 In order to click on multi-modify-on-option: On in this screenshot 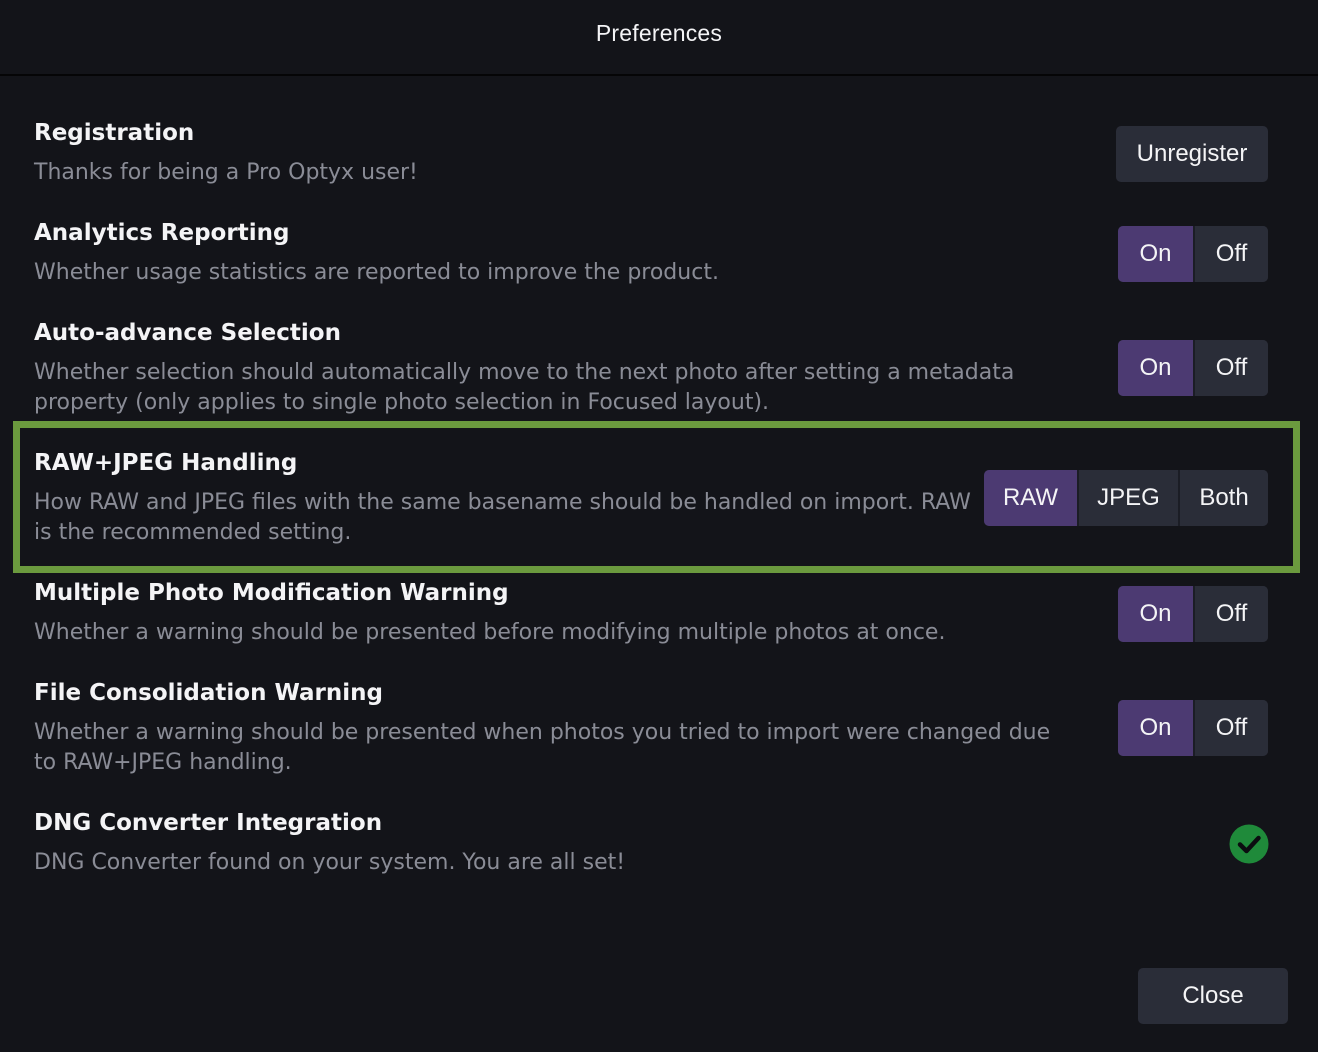, I will do `click(1155, 614)`.